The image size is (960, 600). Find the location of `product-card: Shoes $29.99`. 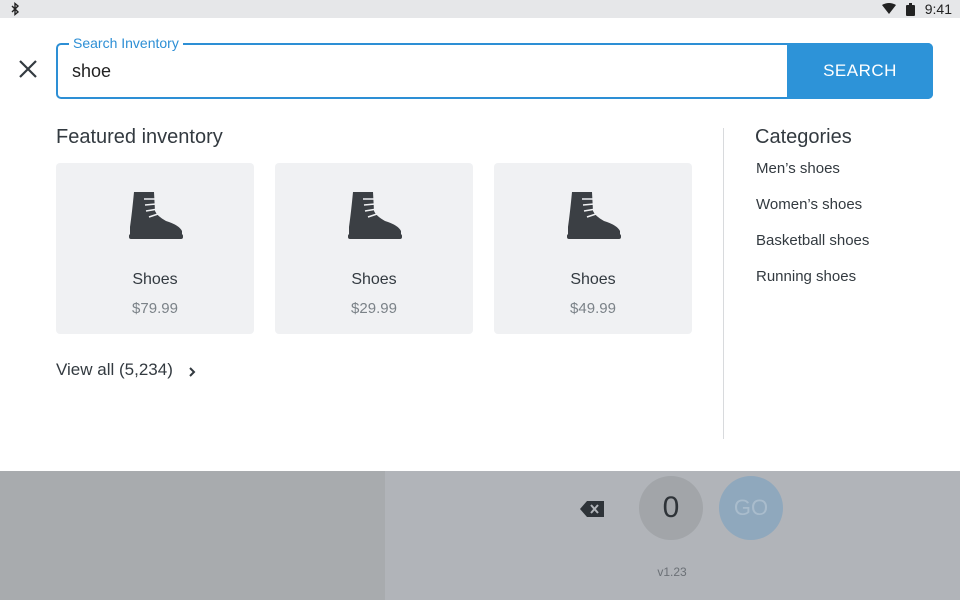

product-card: Shoes $29.99 is located at coordinates (374, 248).